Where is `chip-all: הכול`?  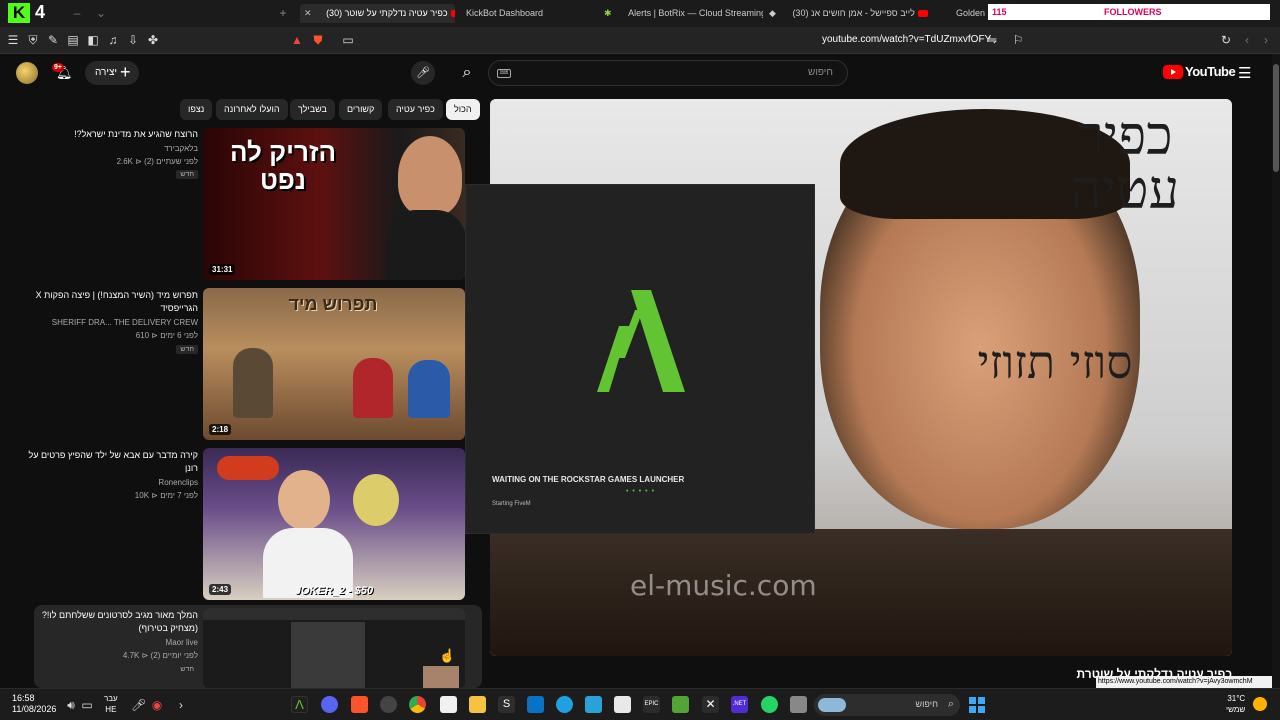 chip-all: הכול is located at coordinates (463, 109).